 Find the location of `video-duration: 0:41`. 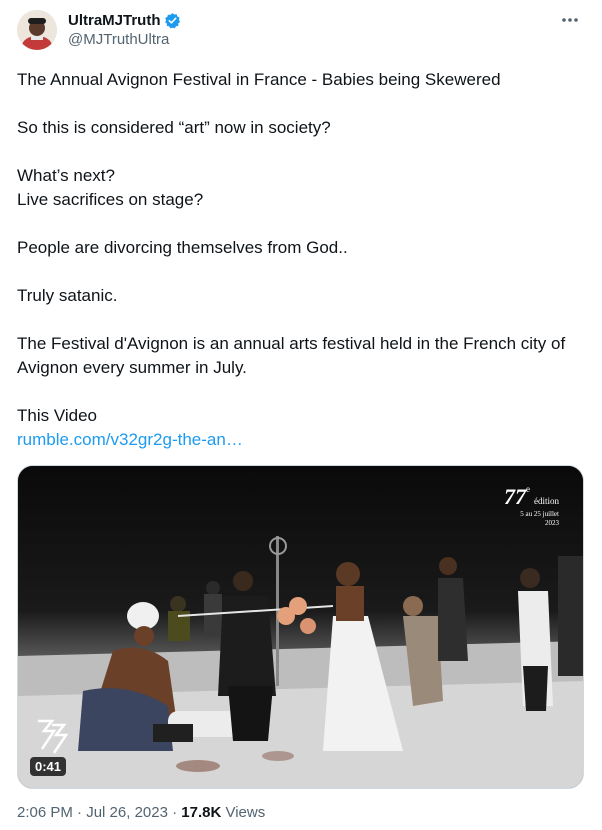

video-duration: 0:41 is located at coordinates (48, 766).